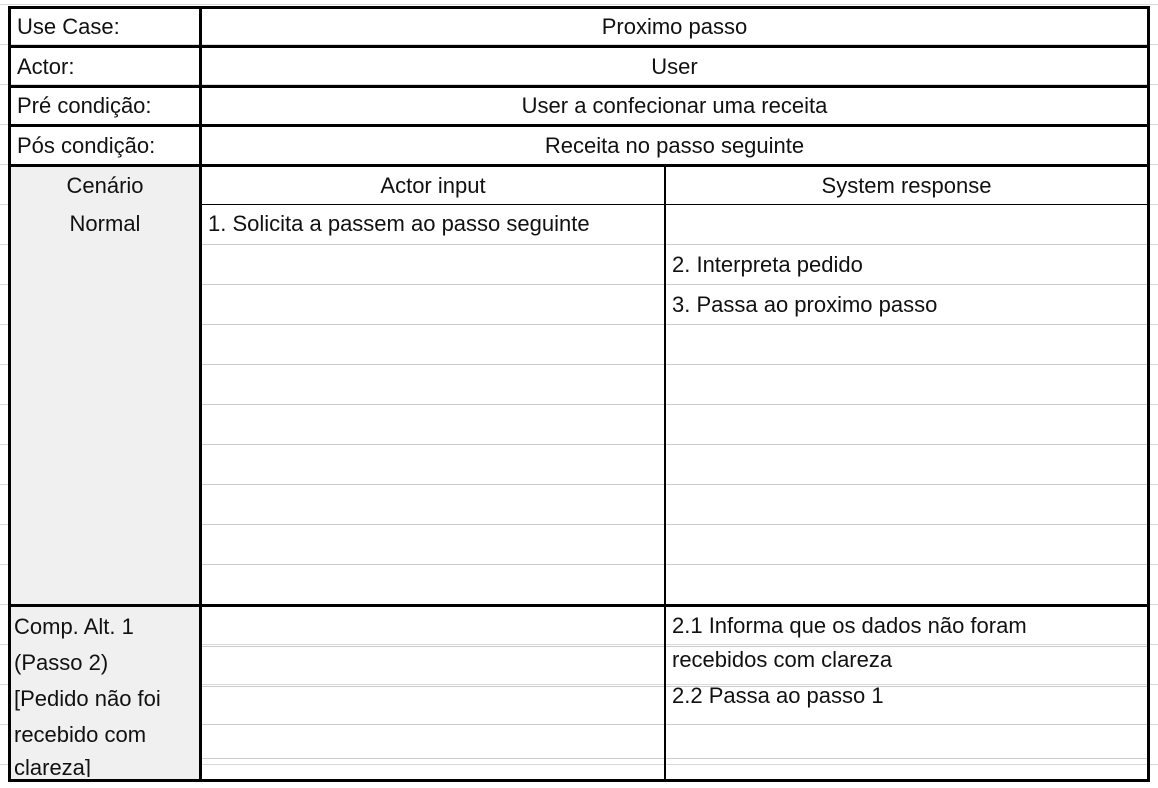  I want to click on actor-label: Actor:, so click(46, 66).